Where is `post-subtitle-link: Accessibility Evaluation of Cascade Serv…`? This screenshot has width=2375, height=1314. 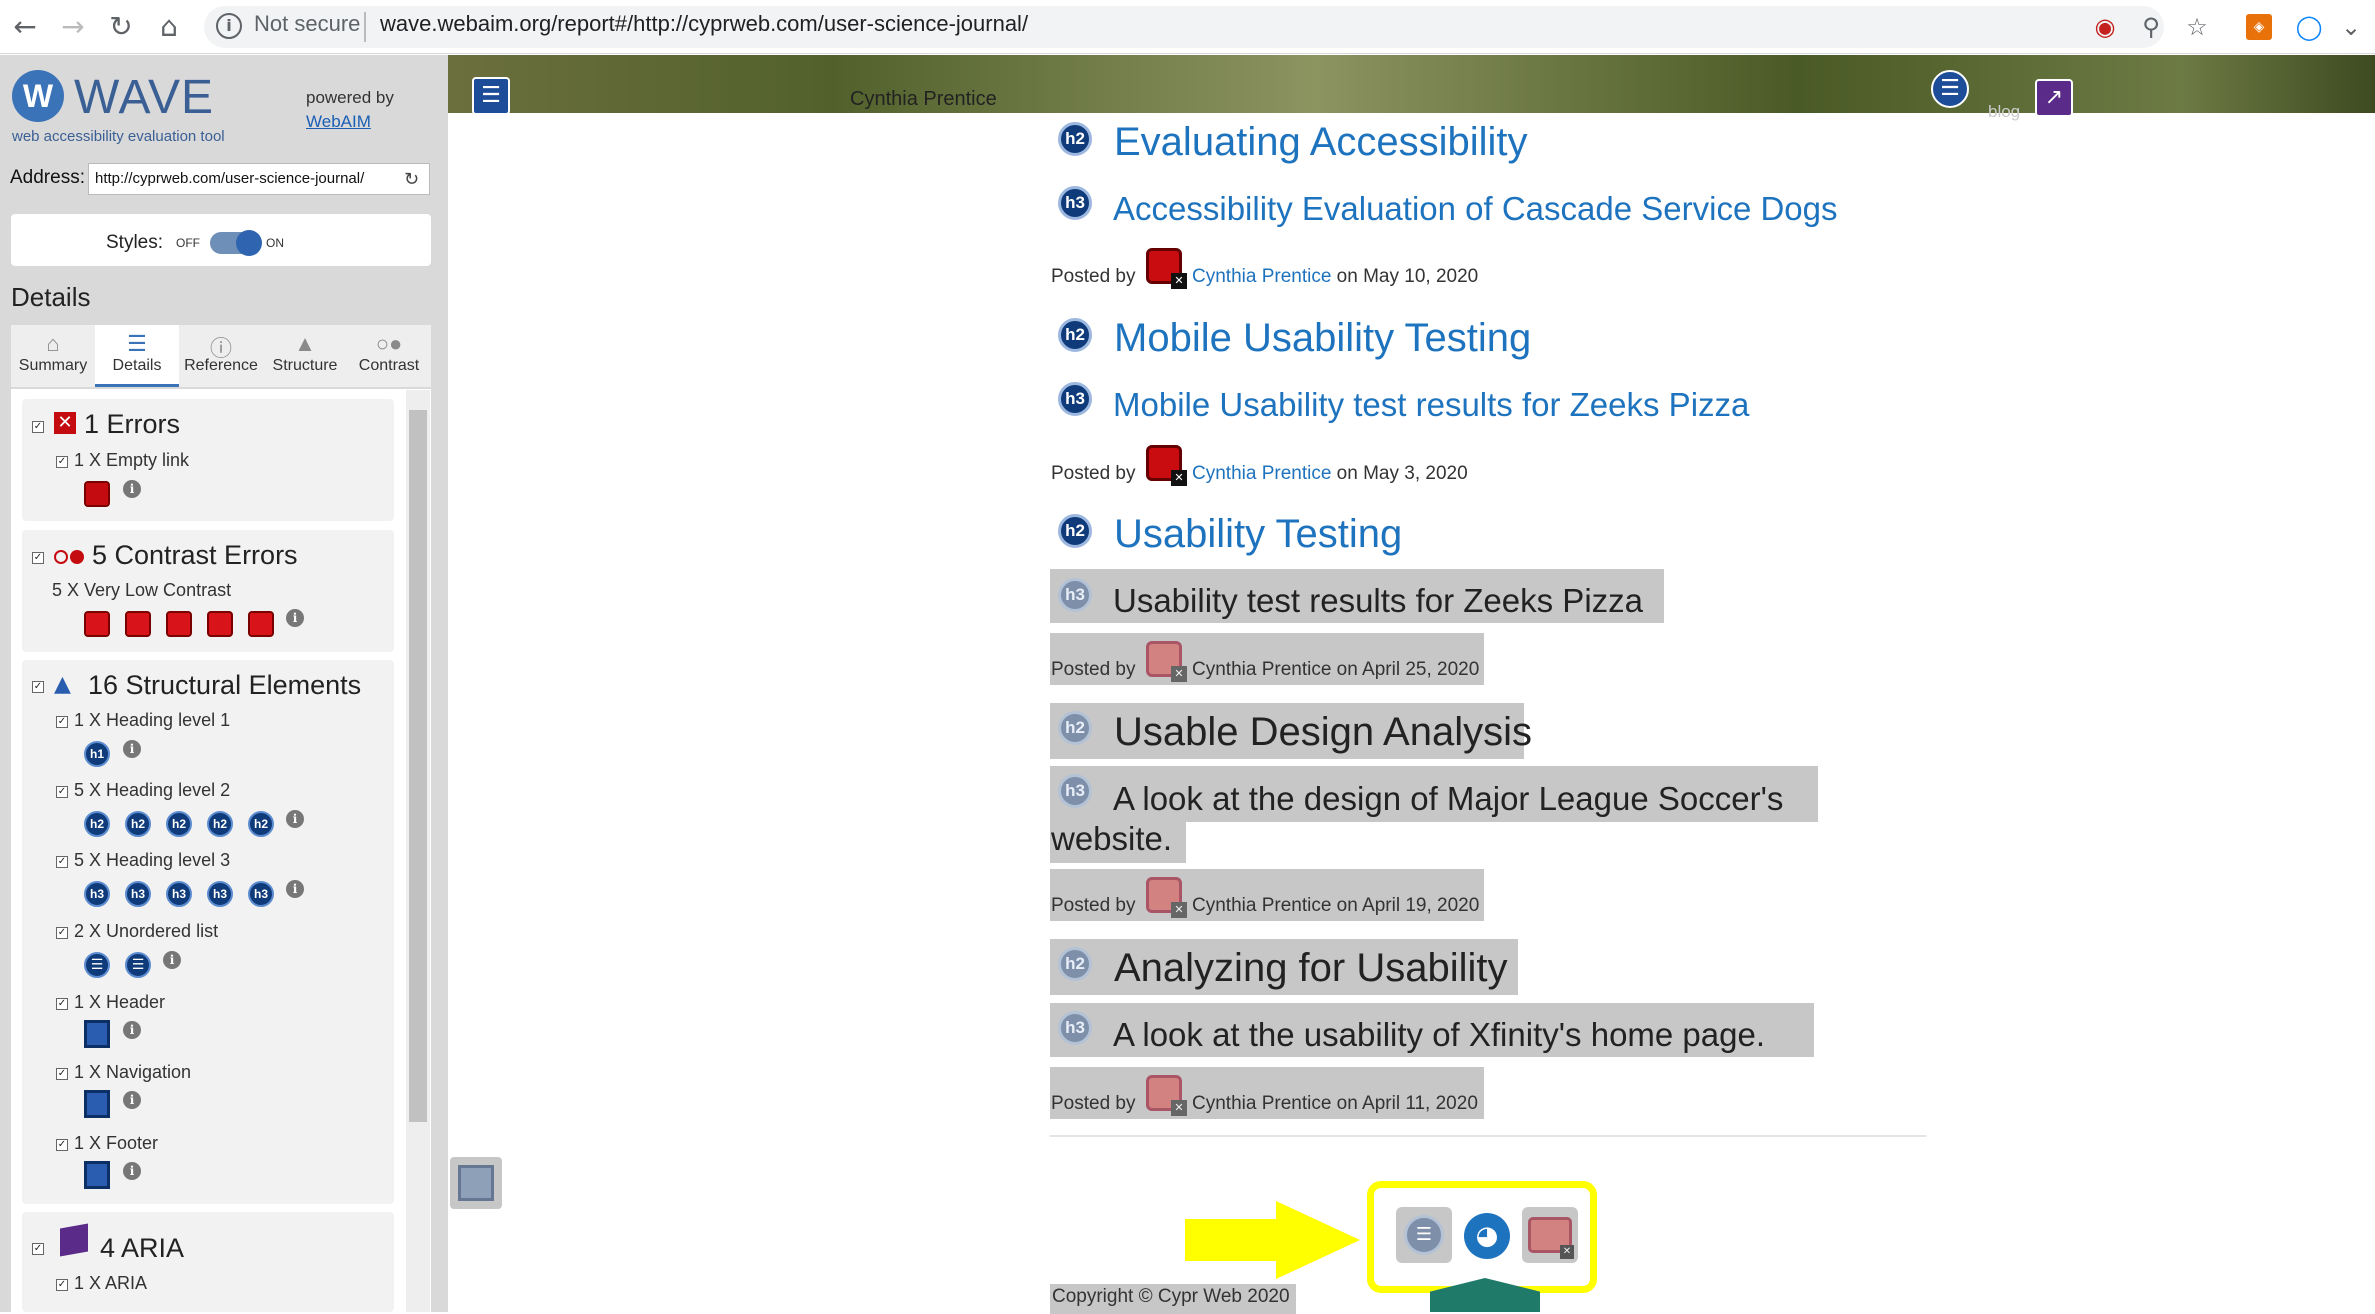 post-subtitle-link: Accessibility Evaluation of Cascade Serv… is located at coordinates (1475, 209).